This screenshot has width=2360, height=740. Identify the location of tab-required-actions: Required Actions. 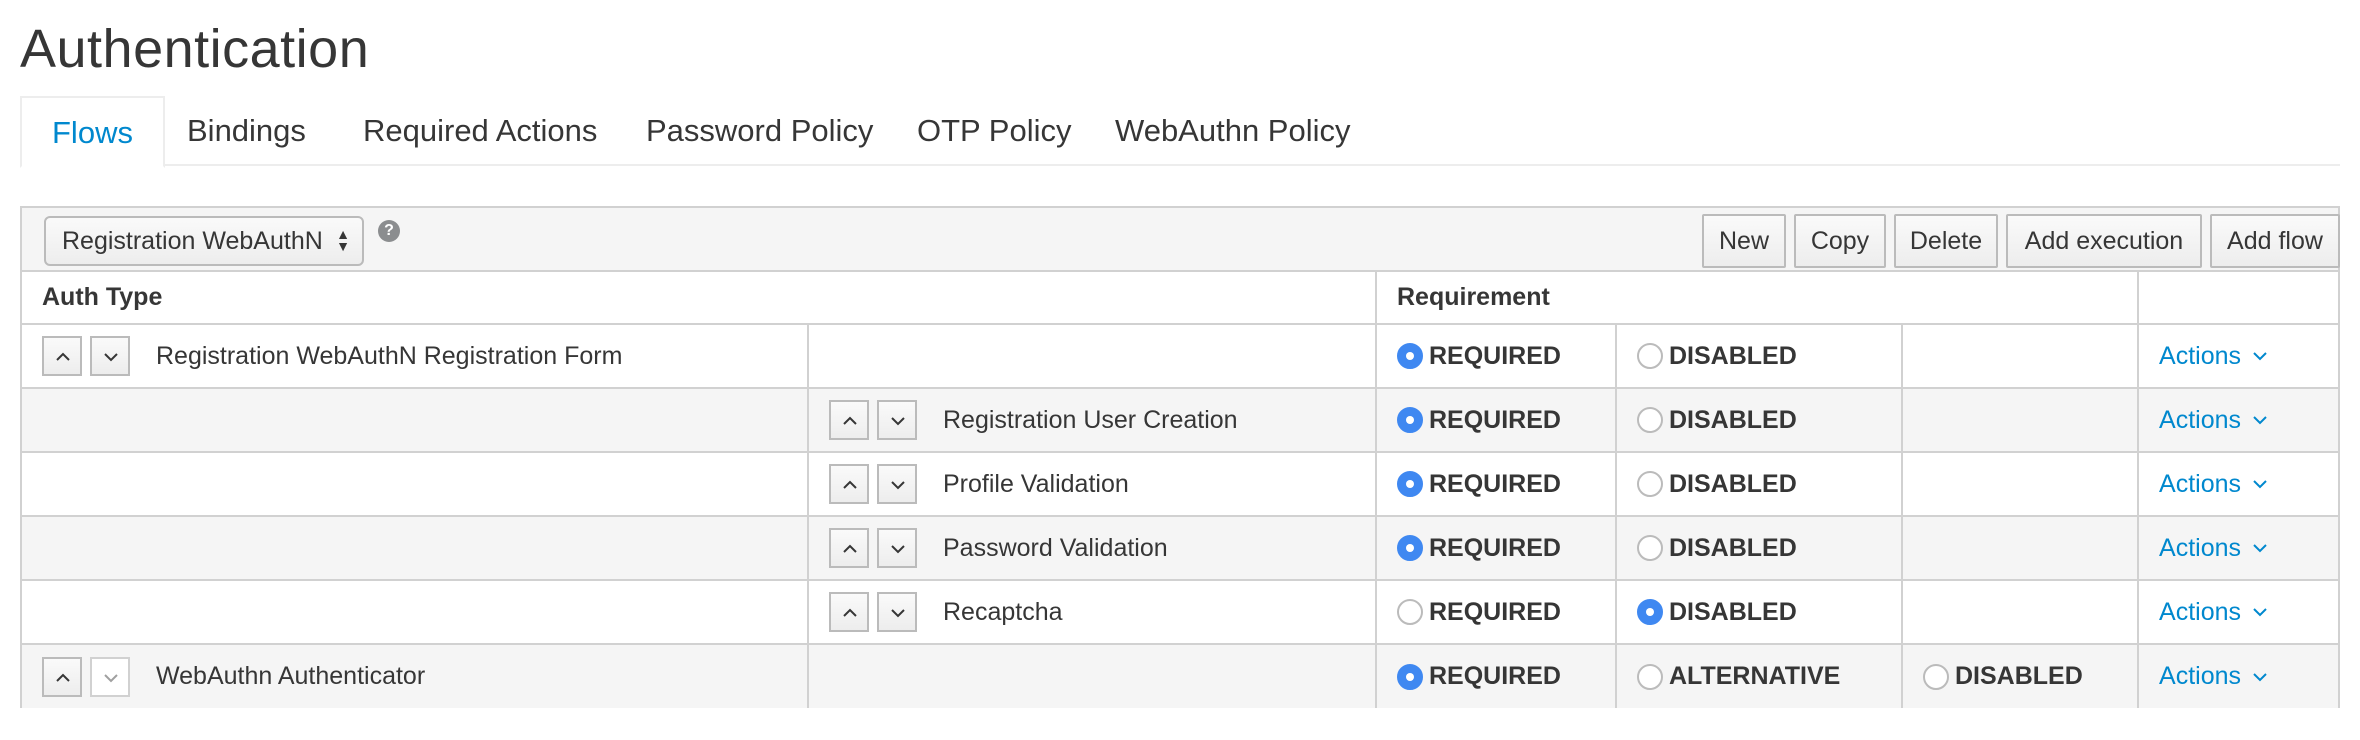
(480, 131).